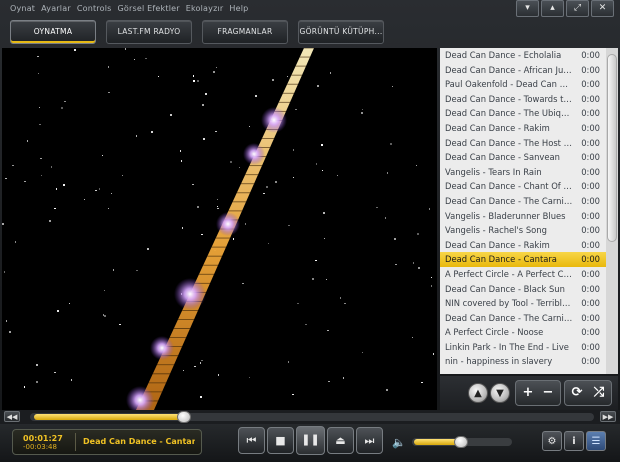  Describe the element at coordinates (40, 447) in the screenshot. I see `remaining-time: -00:03:48` at that location.